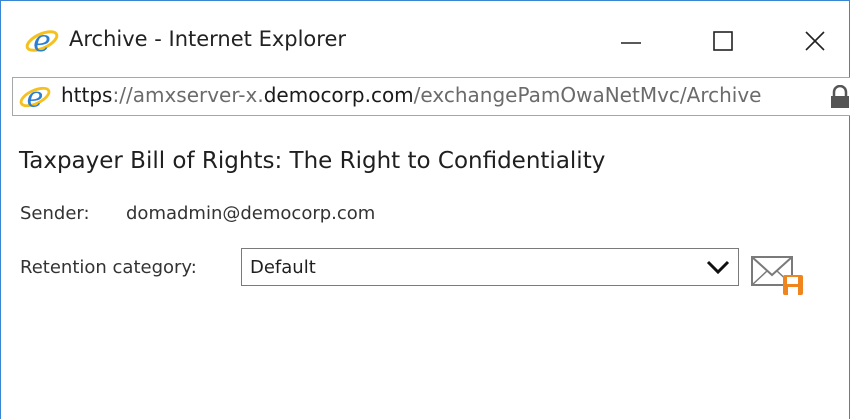 The width and height of the screenshot is (850, 419). Describe the element at coordinates (108, 267) in the screenshot. I see `retention-category-label: Retention category:` at that location.